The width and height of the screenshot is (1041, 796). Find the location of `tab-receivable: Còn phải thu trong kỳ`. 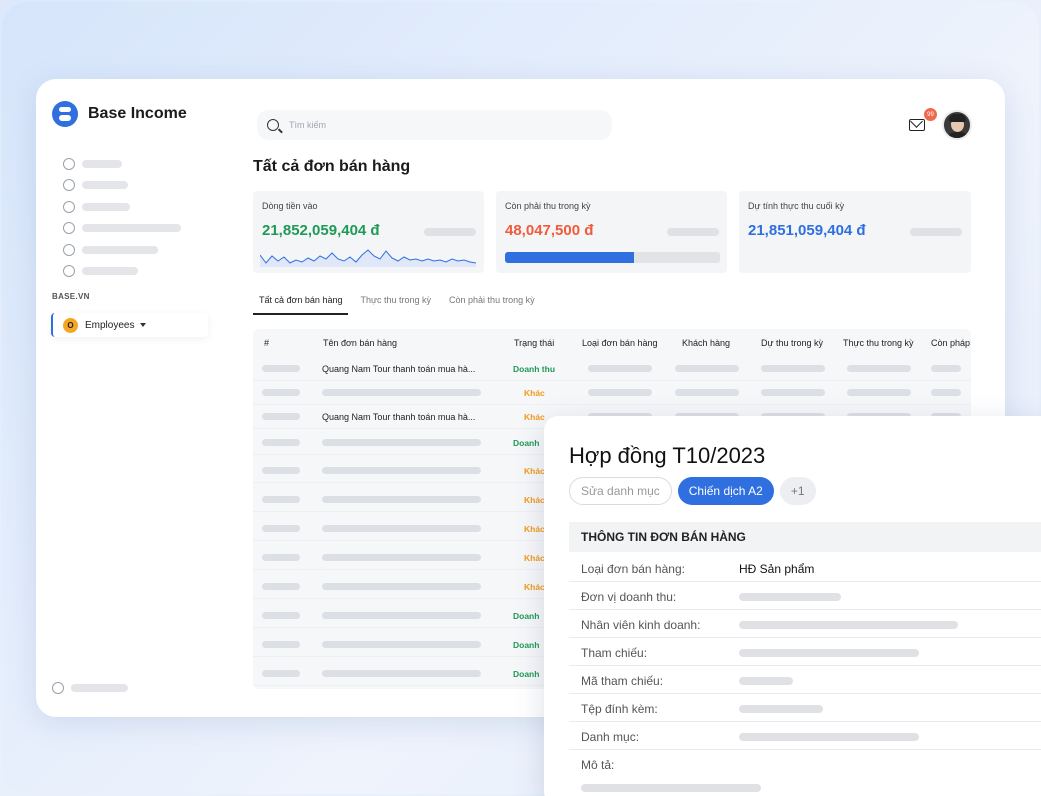

tab-receivable: Còn phải thu trong kỳ is located at coordinates (492, 303).